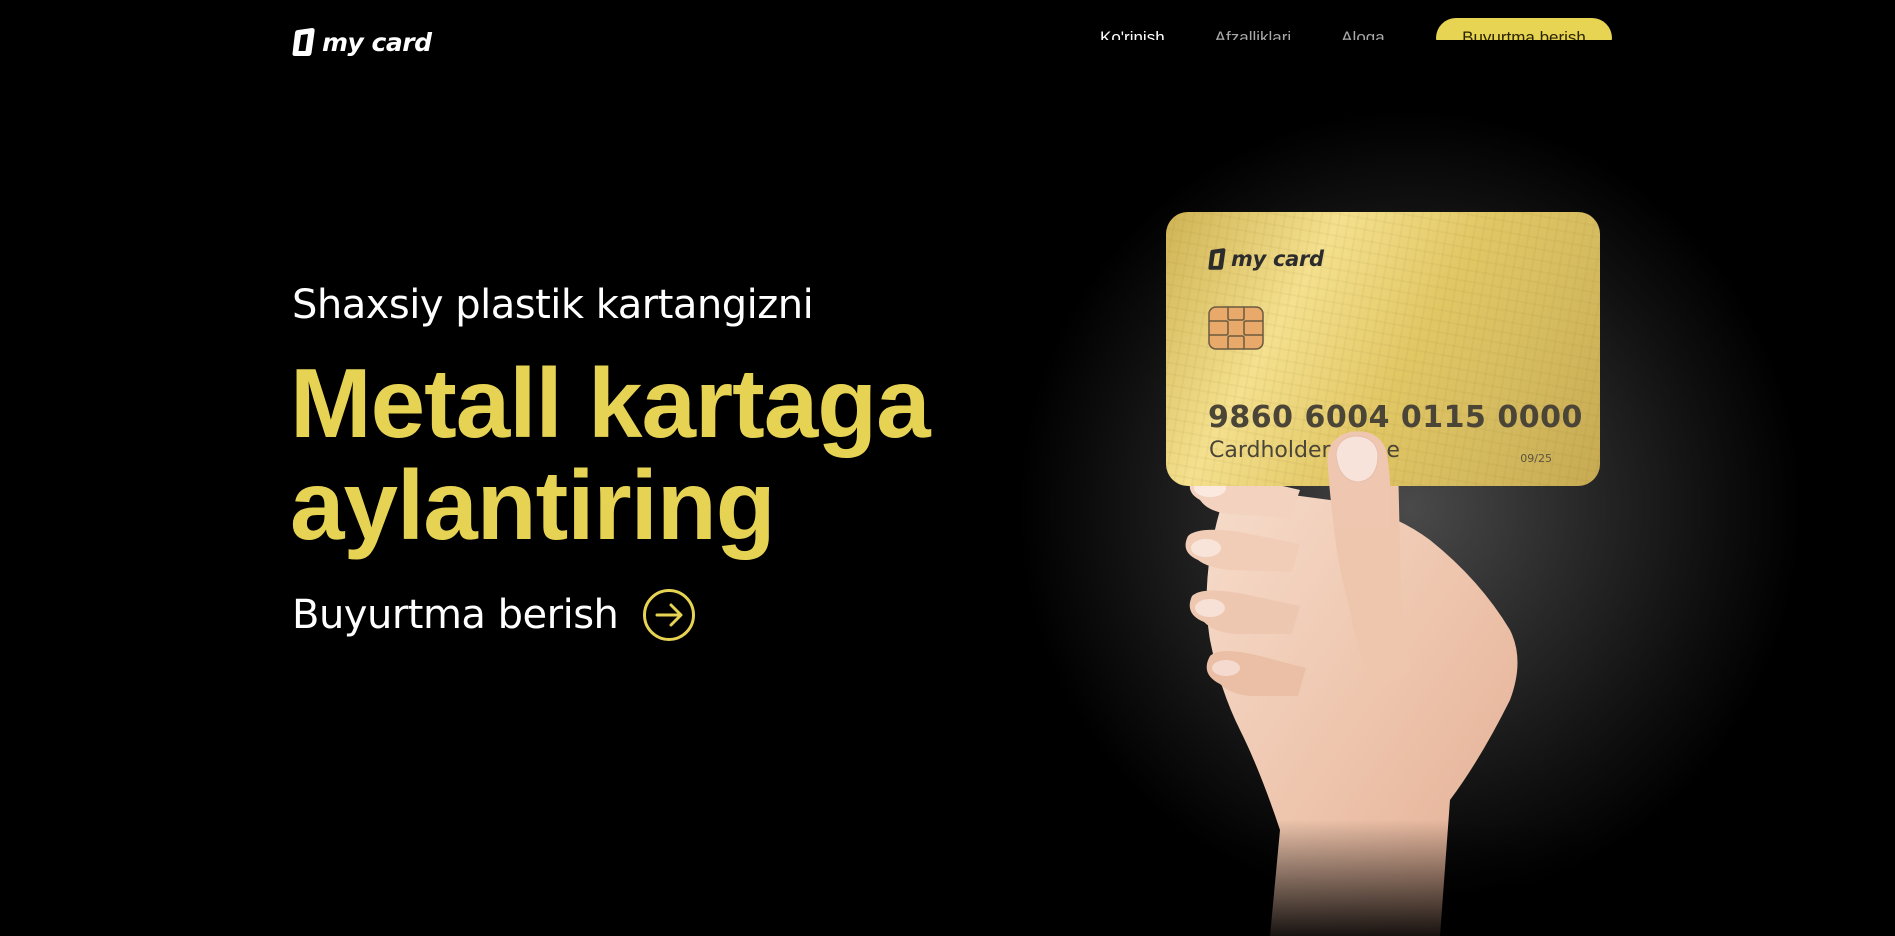 The image size is (1895, 936). I want to click on arrow-right-circle-icon, so click(669, 615).